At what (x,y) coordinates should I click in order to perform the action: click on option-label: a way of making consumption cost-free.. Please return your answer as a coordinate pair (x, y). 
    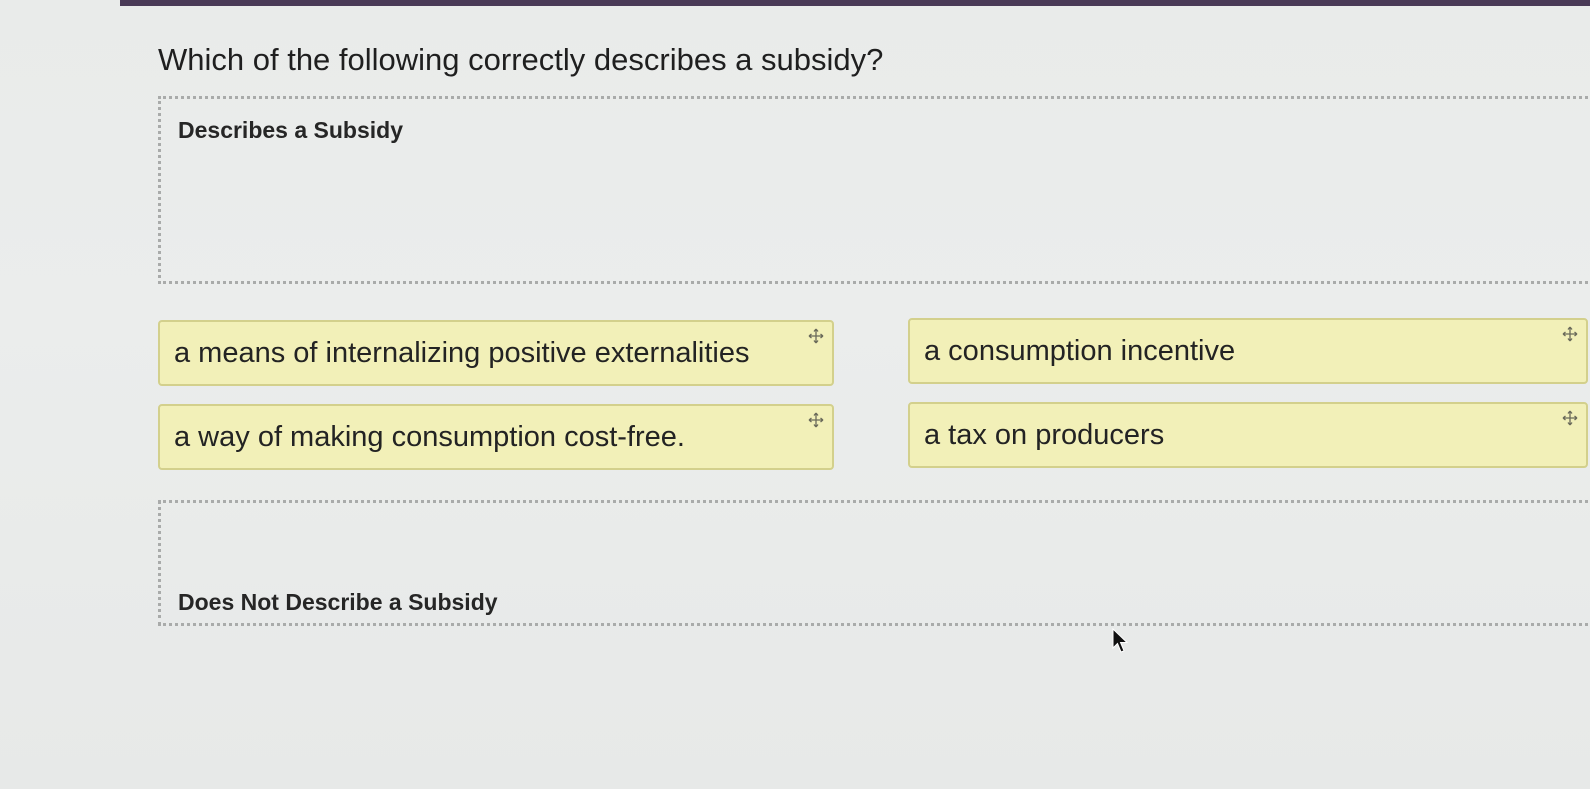
    Looking at the image, I should click on (429, 437).